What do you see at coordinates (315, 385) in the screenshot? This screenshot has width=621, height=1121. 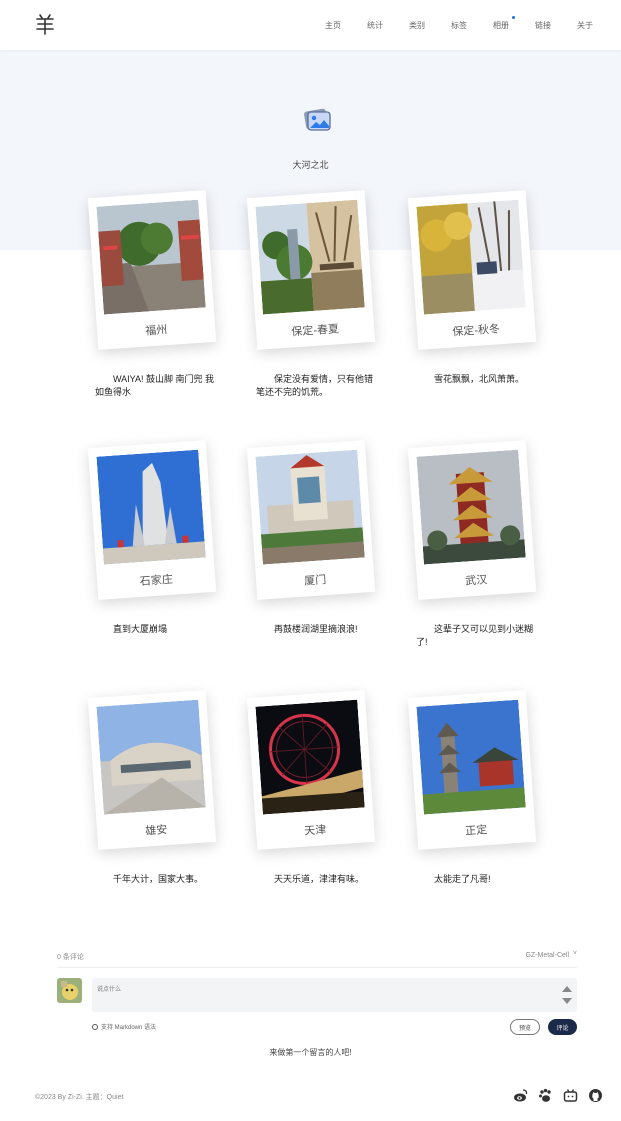 I see `album-caption: 保定没有爱情，只有他错笔还不完的饥荒。` at bounding box center [315, 385].